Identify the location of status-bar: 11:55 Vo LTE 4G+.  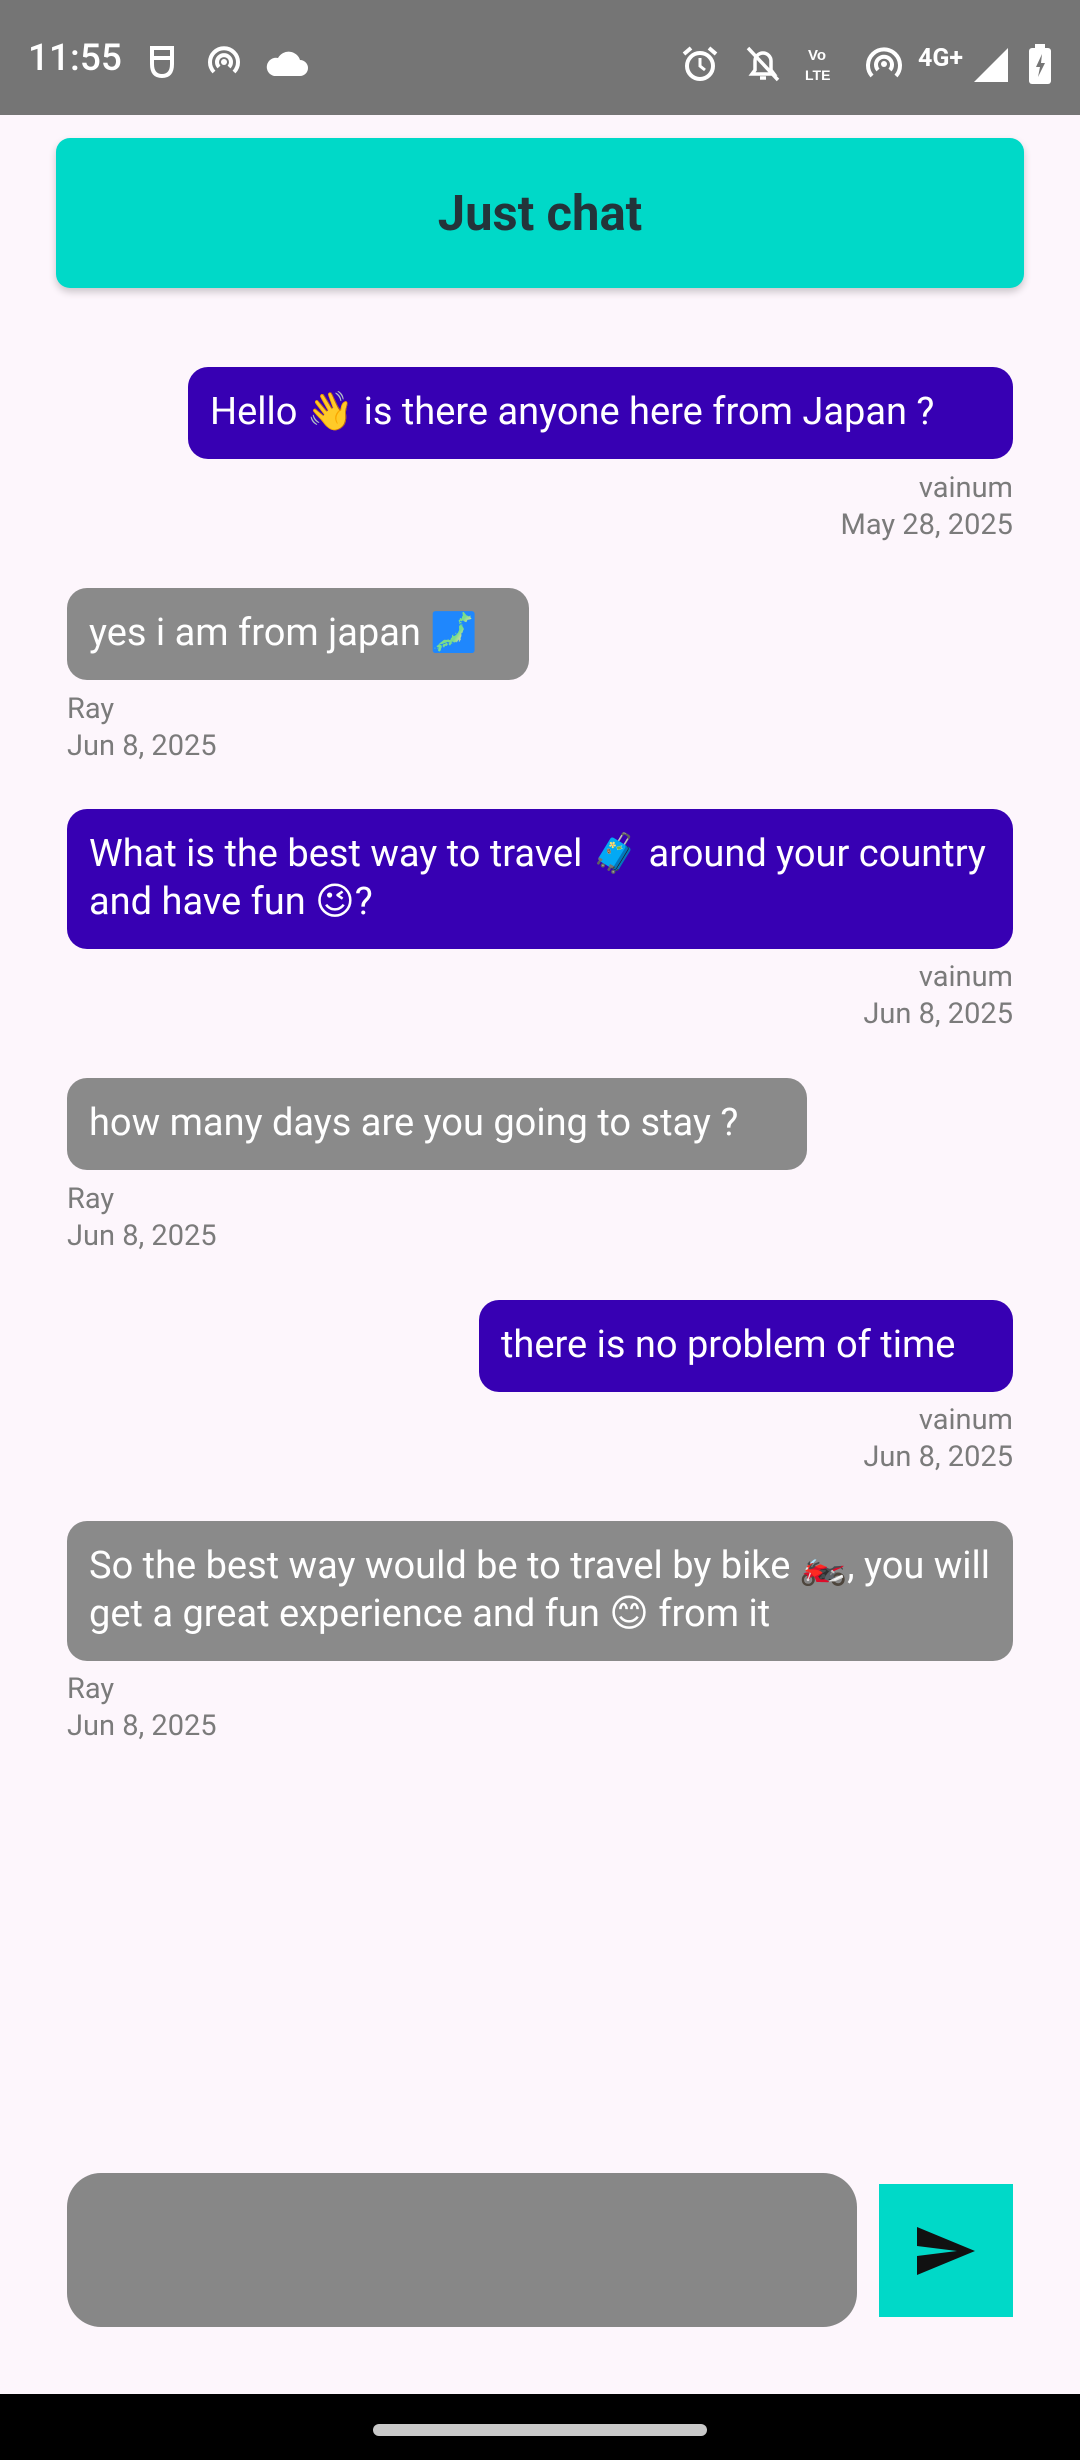
(540, 57).